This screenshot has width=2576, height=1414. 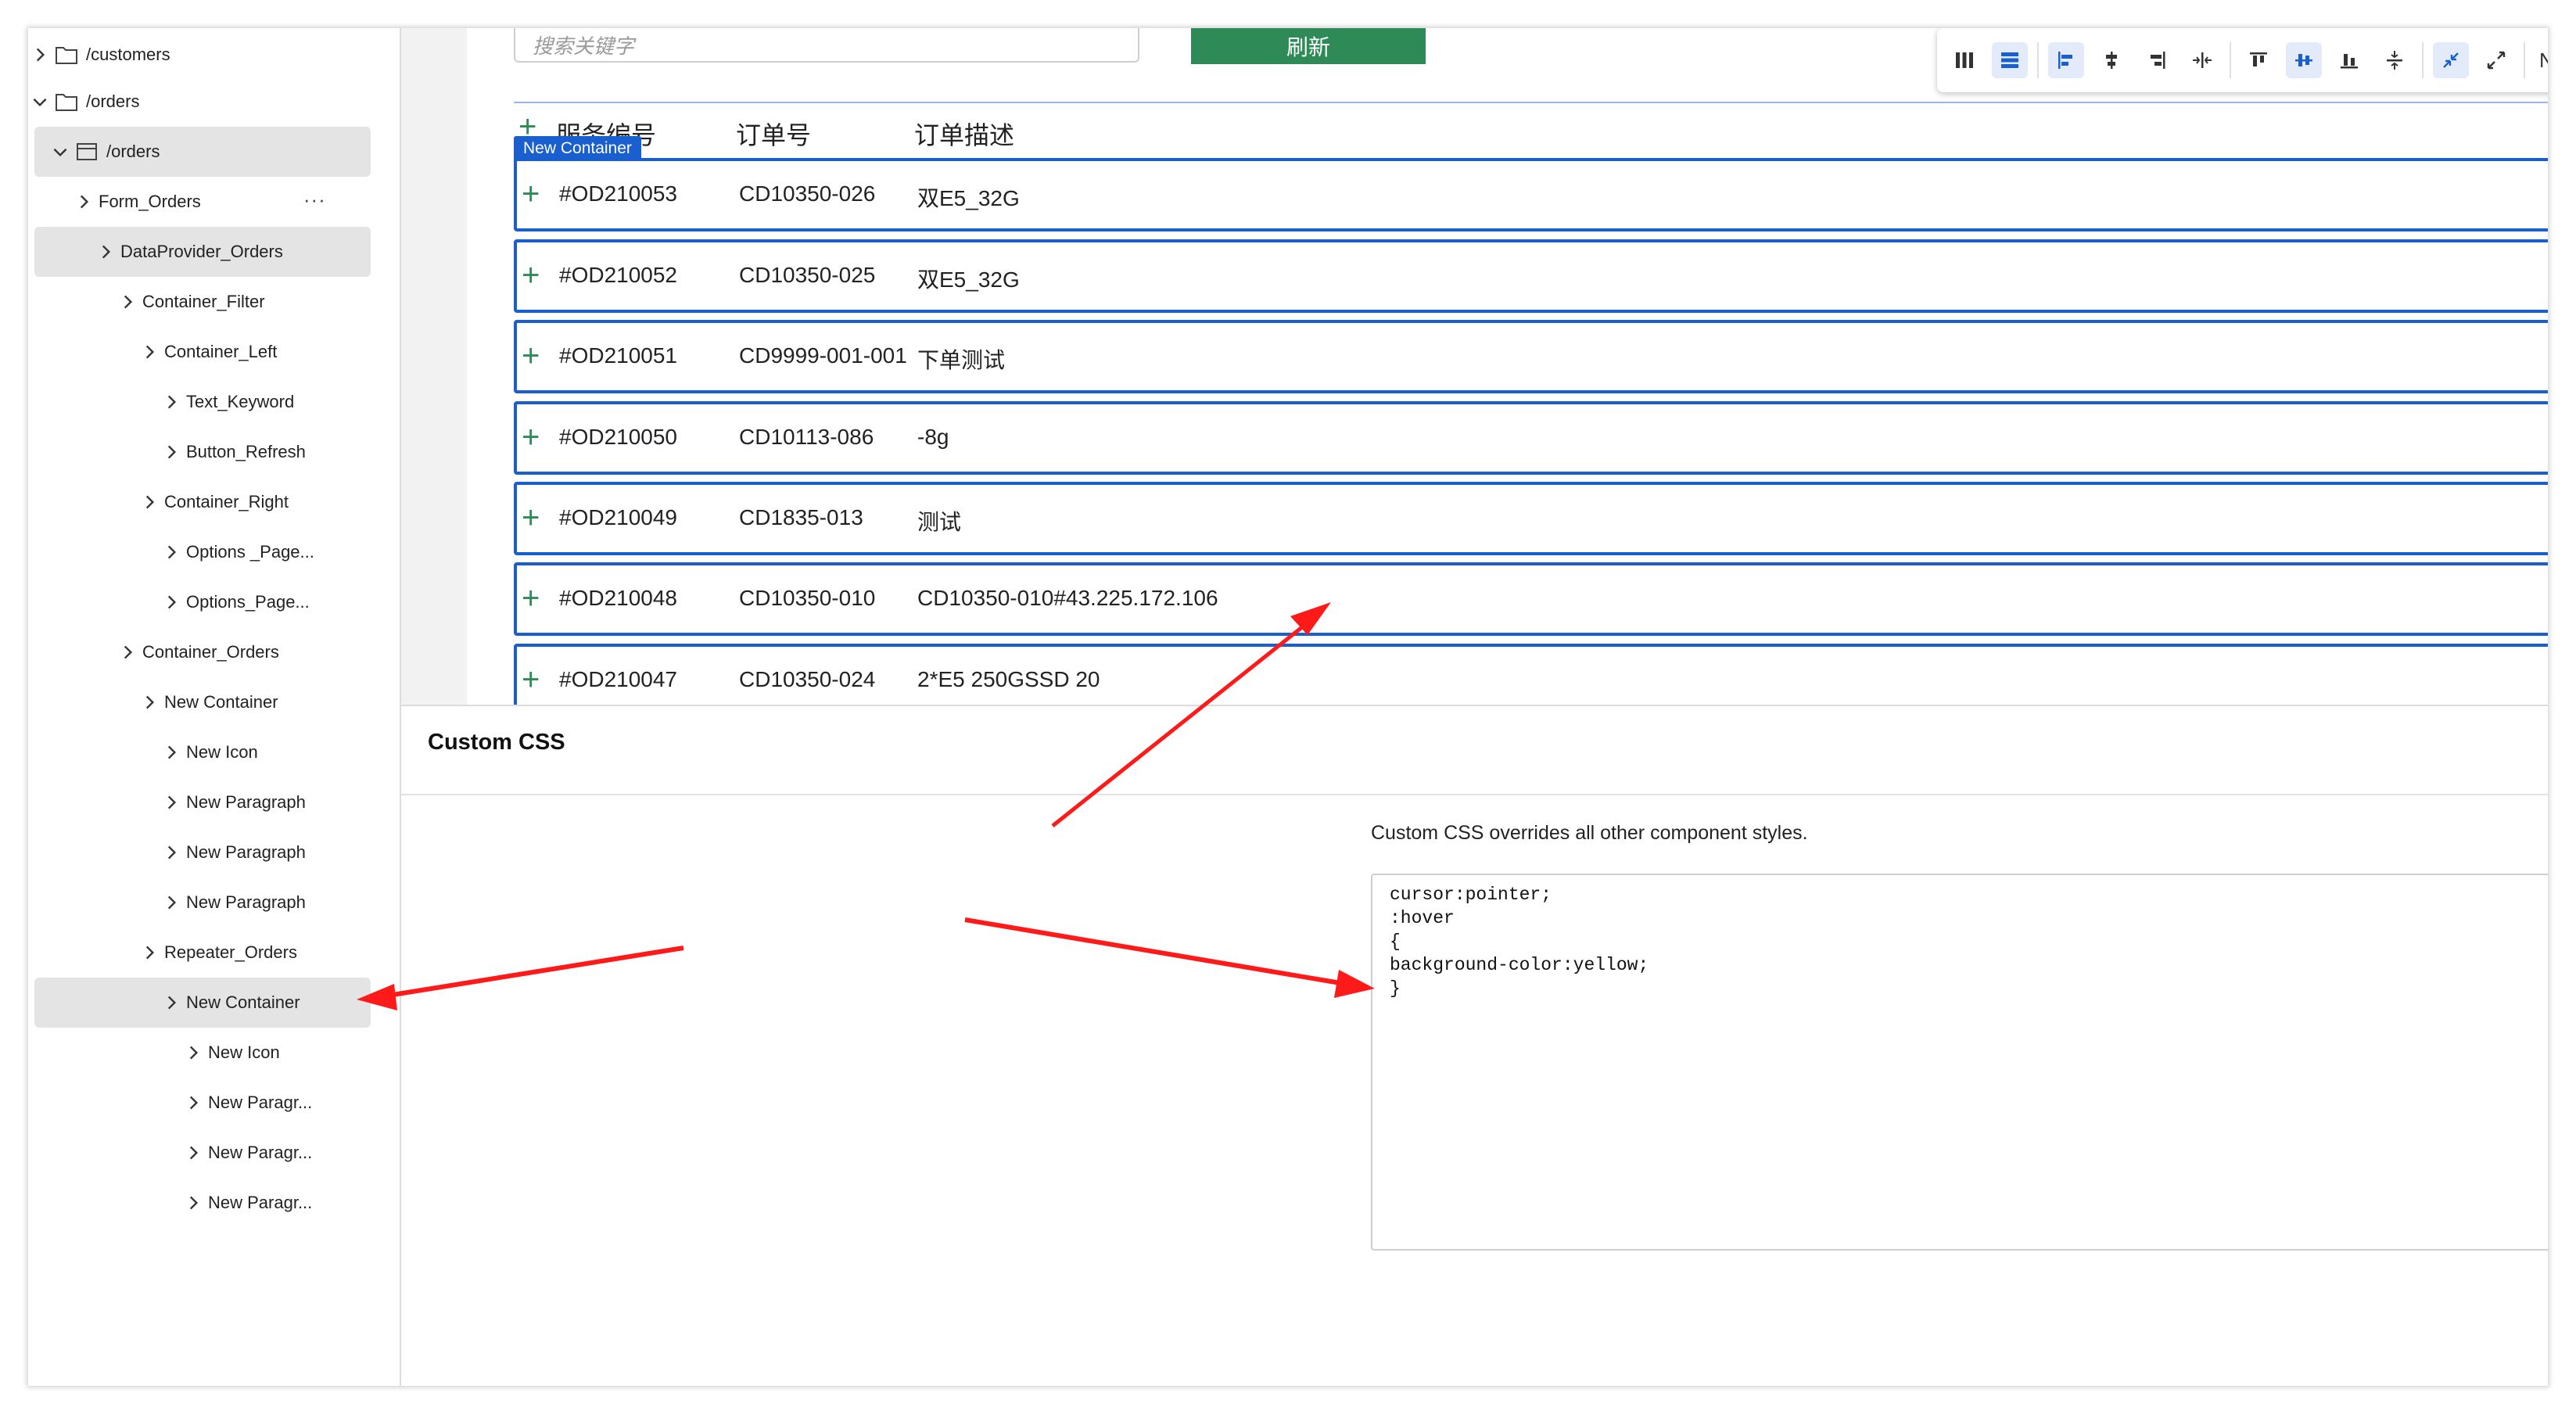 I want to click on align-top-icon, so click(x=2258, y=60).